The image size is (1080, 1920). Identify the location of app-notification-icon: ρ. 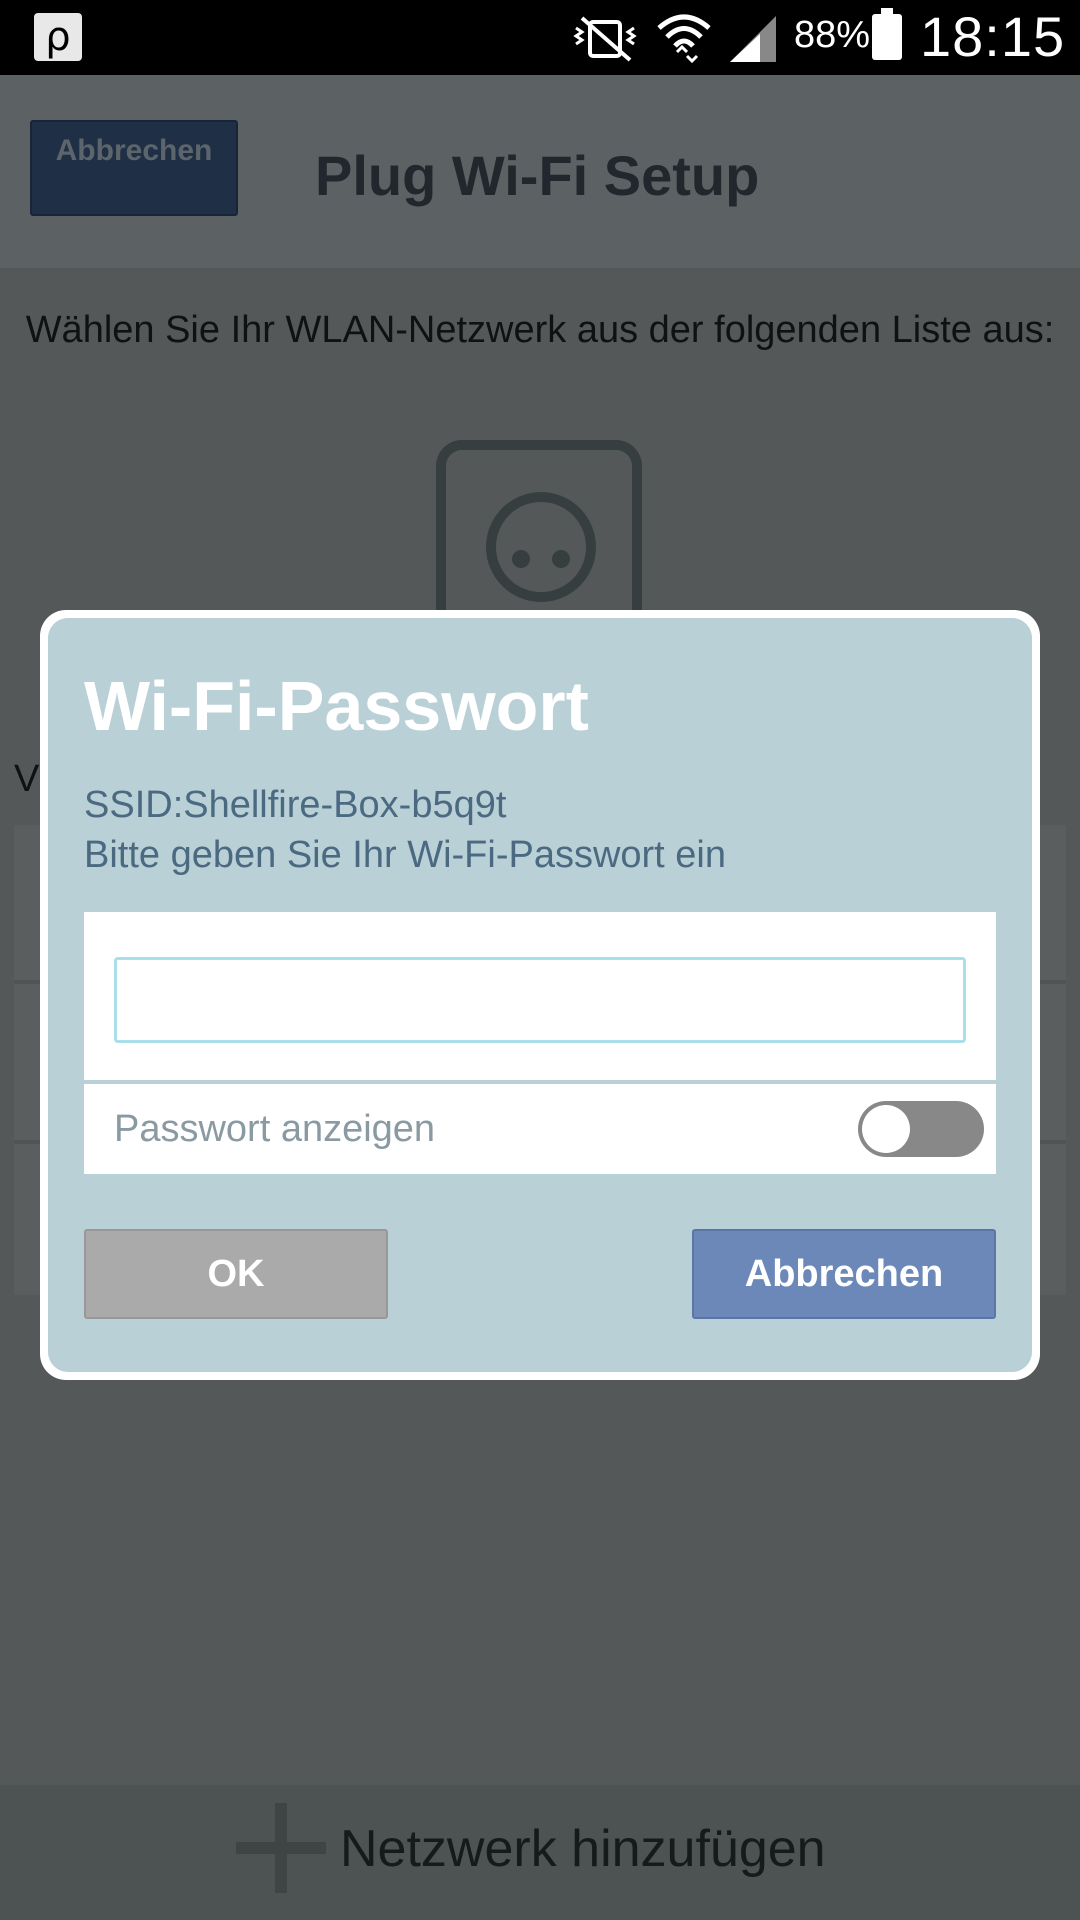
(58, 37).